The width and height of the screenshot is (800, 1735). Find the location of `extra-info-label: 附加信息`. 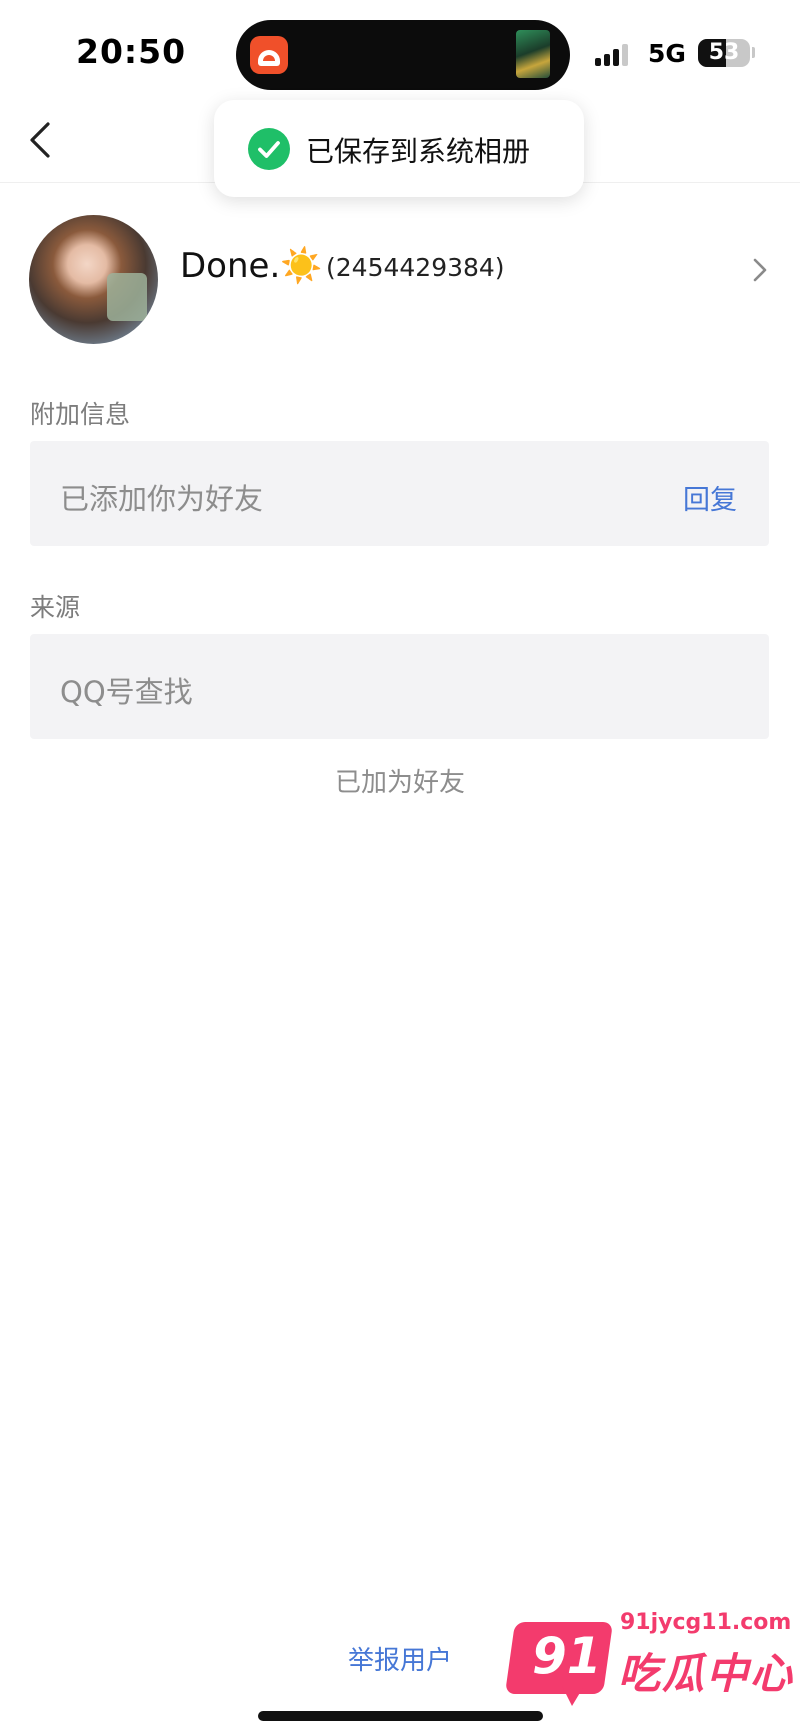

extra-info-label: 附加信息 is located at coordinates (80, 414).